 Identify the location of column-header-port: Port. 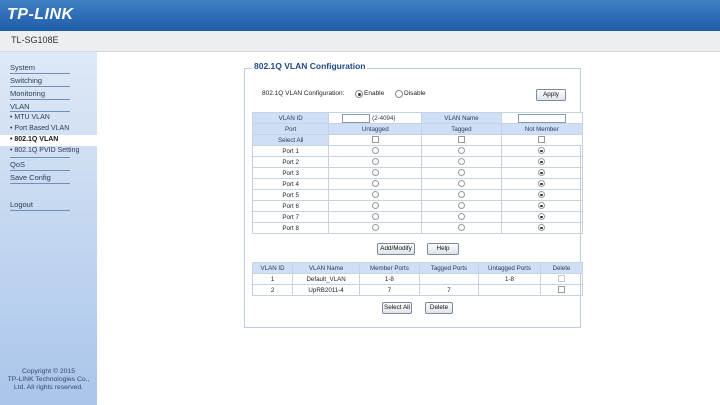
(290, 129).